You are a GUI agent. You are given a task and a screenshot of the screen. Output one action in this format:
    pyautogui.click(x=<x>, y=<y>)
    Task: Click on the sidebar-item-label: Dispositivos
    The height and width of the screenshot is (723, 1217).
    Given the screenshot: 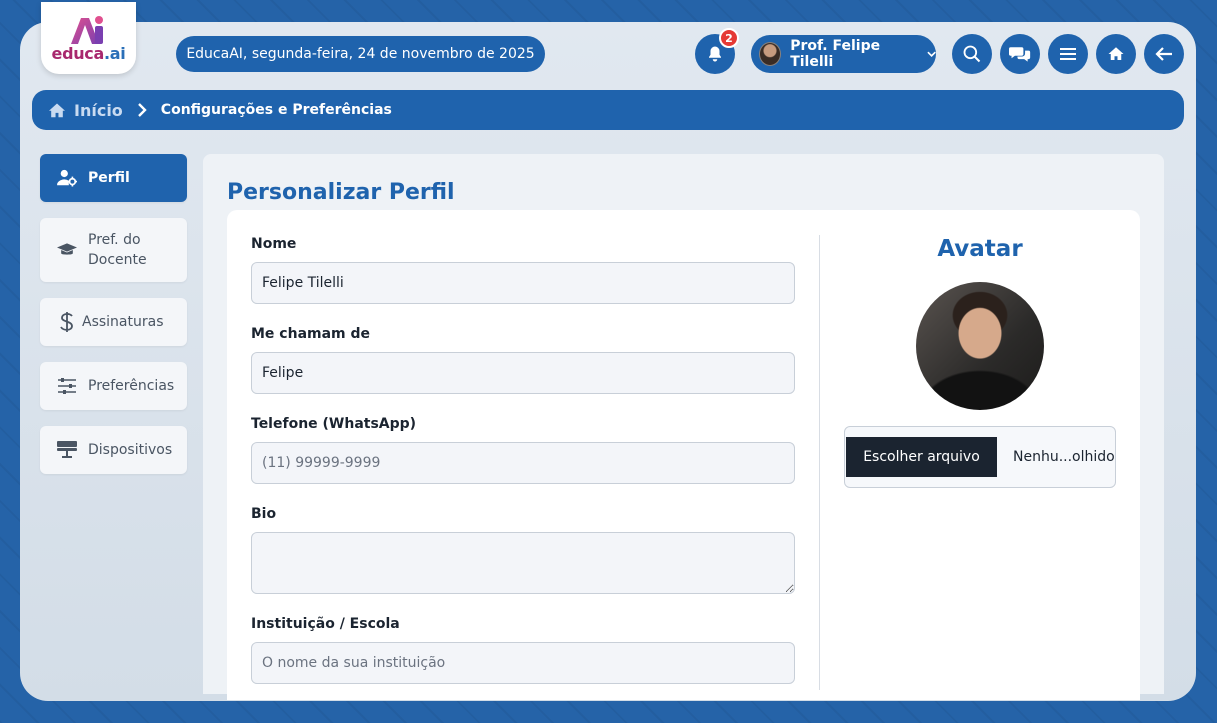 What is the action you would take?
    pyautogui.click(x=130, y=450)
    